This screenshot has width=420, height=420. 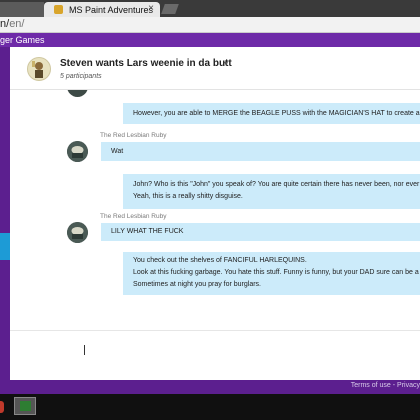 I want to click on text-caret, so click(x=84, y=350).